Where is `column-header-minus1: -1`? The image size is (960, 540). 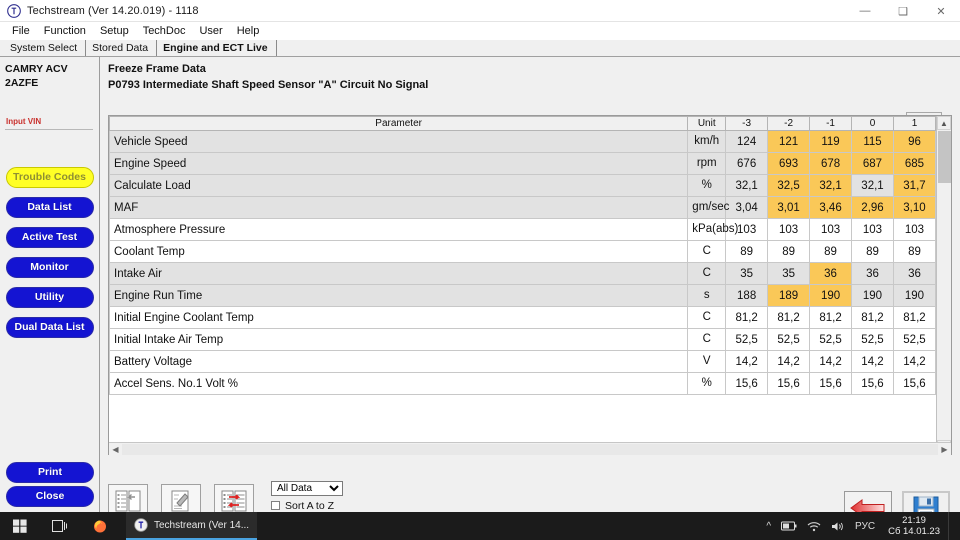 column-header-minus1: -1 is located at coordinates (831, 123).